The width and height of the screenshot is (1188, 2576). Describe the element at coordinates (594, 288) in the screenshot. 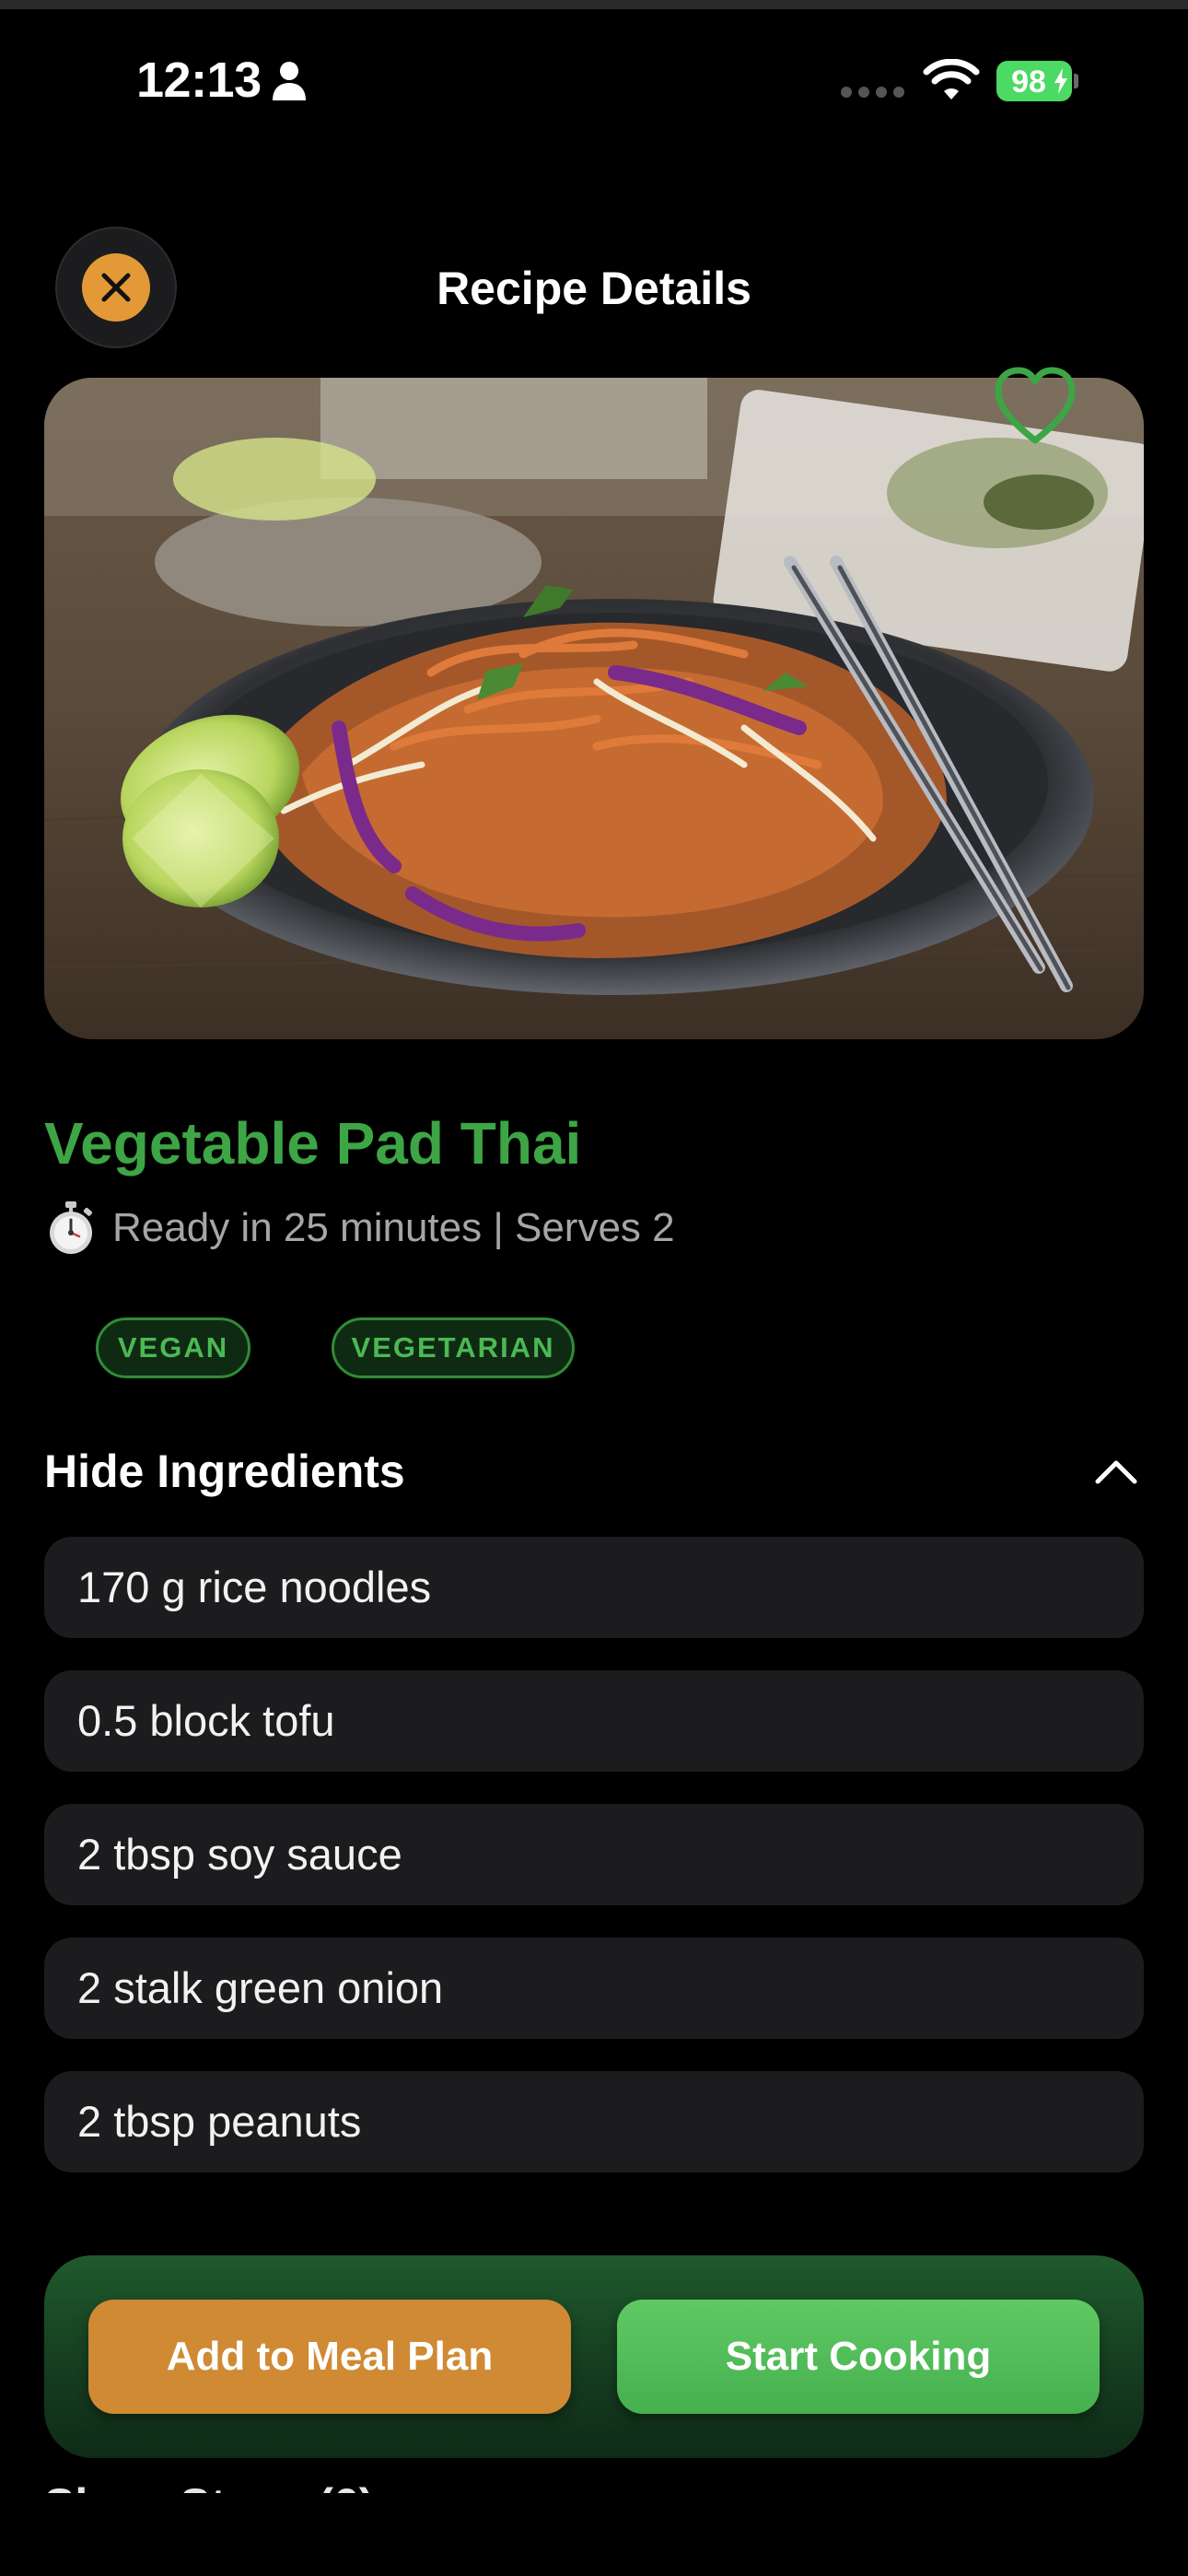

I see `page-title: Recipe Details` at that location.